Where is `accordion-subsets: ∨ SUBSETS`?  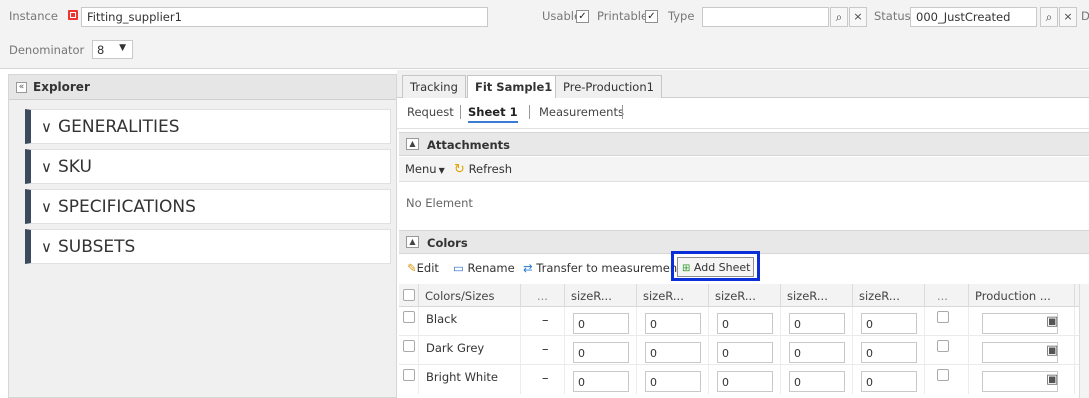
accordion-subsets: ∨ SUBSETS is located at coordinates (208, 246).